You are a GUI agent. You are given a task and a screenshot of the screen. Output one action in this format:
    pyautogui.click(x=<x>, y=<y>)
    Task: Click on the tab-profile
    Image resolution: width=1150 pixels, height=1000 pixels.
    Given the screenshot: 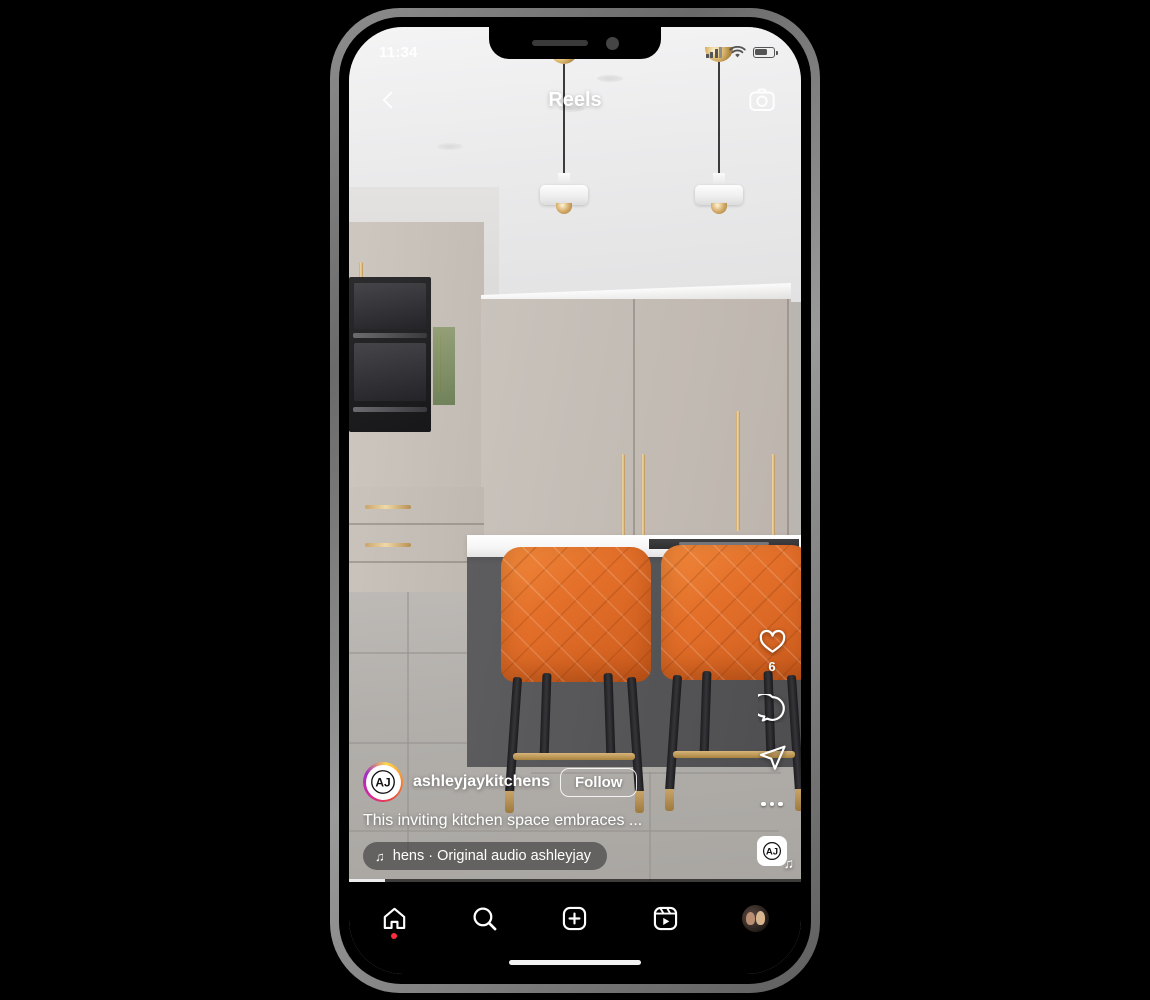 What is the action you would take?
    pyautogui.click(x=756, y=918)
    